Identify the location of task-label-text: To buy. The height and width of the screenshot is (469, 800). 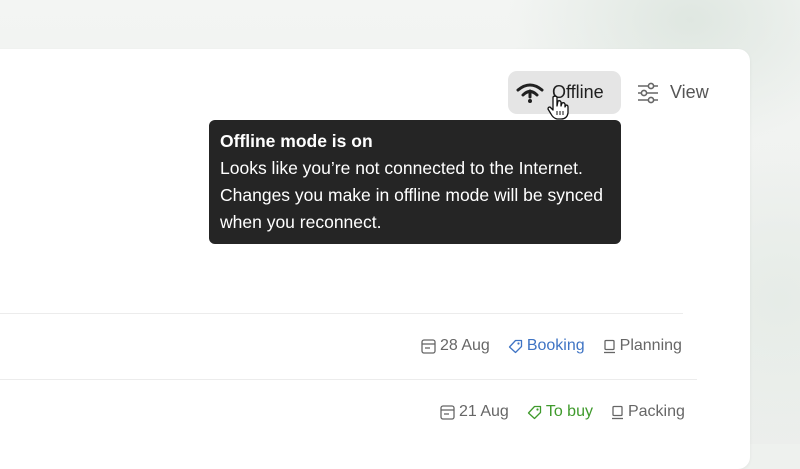
(569, 411).